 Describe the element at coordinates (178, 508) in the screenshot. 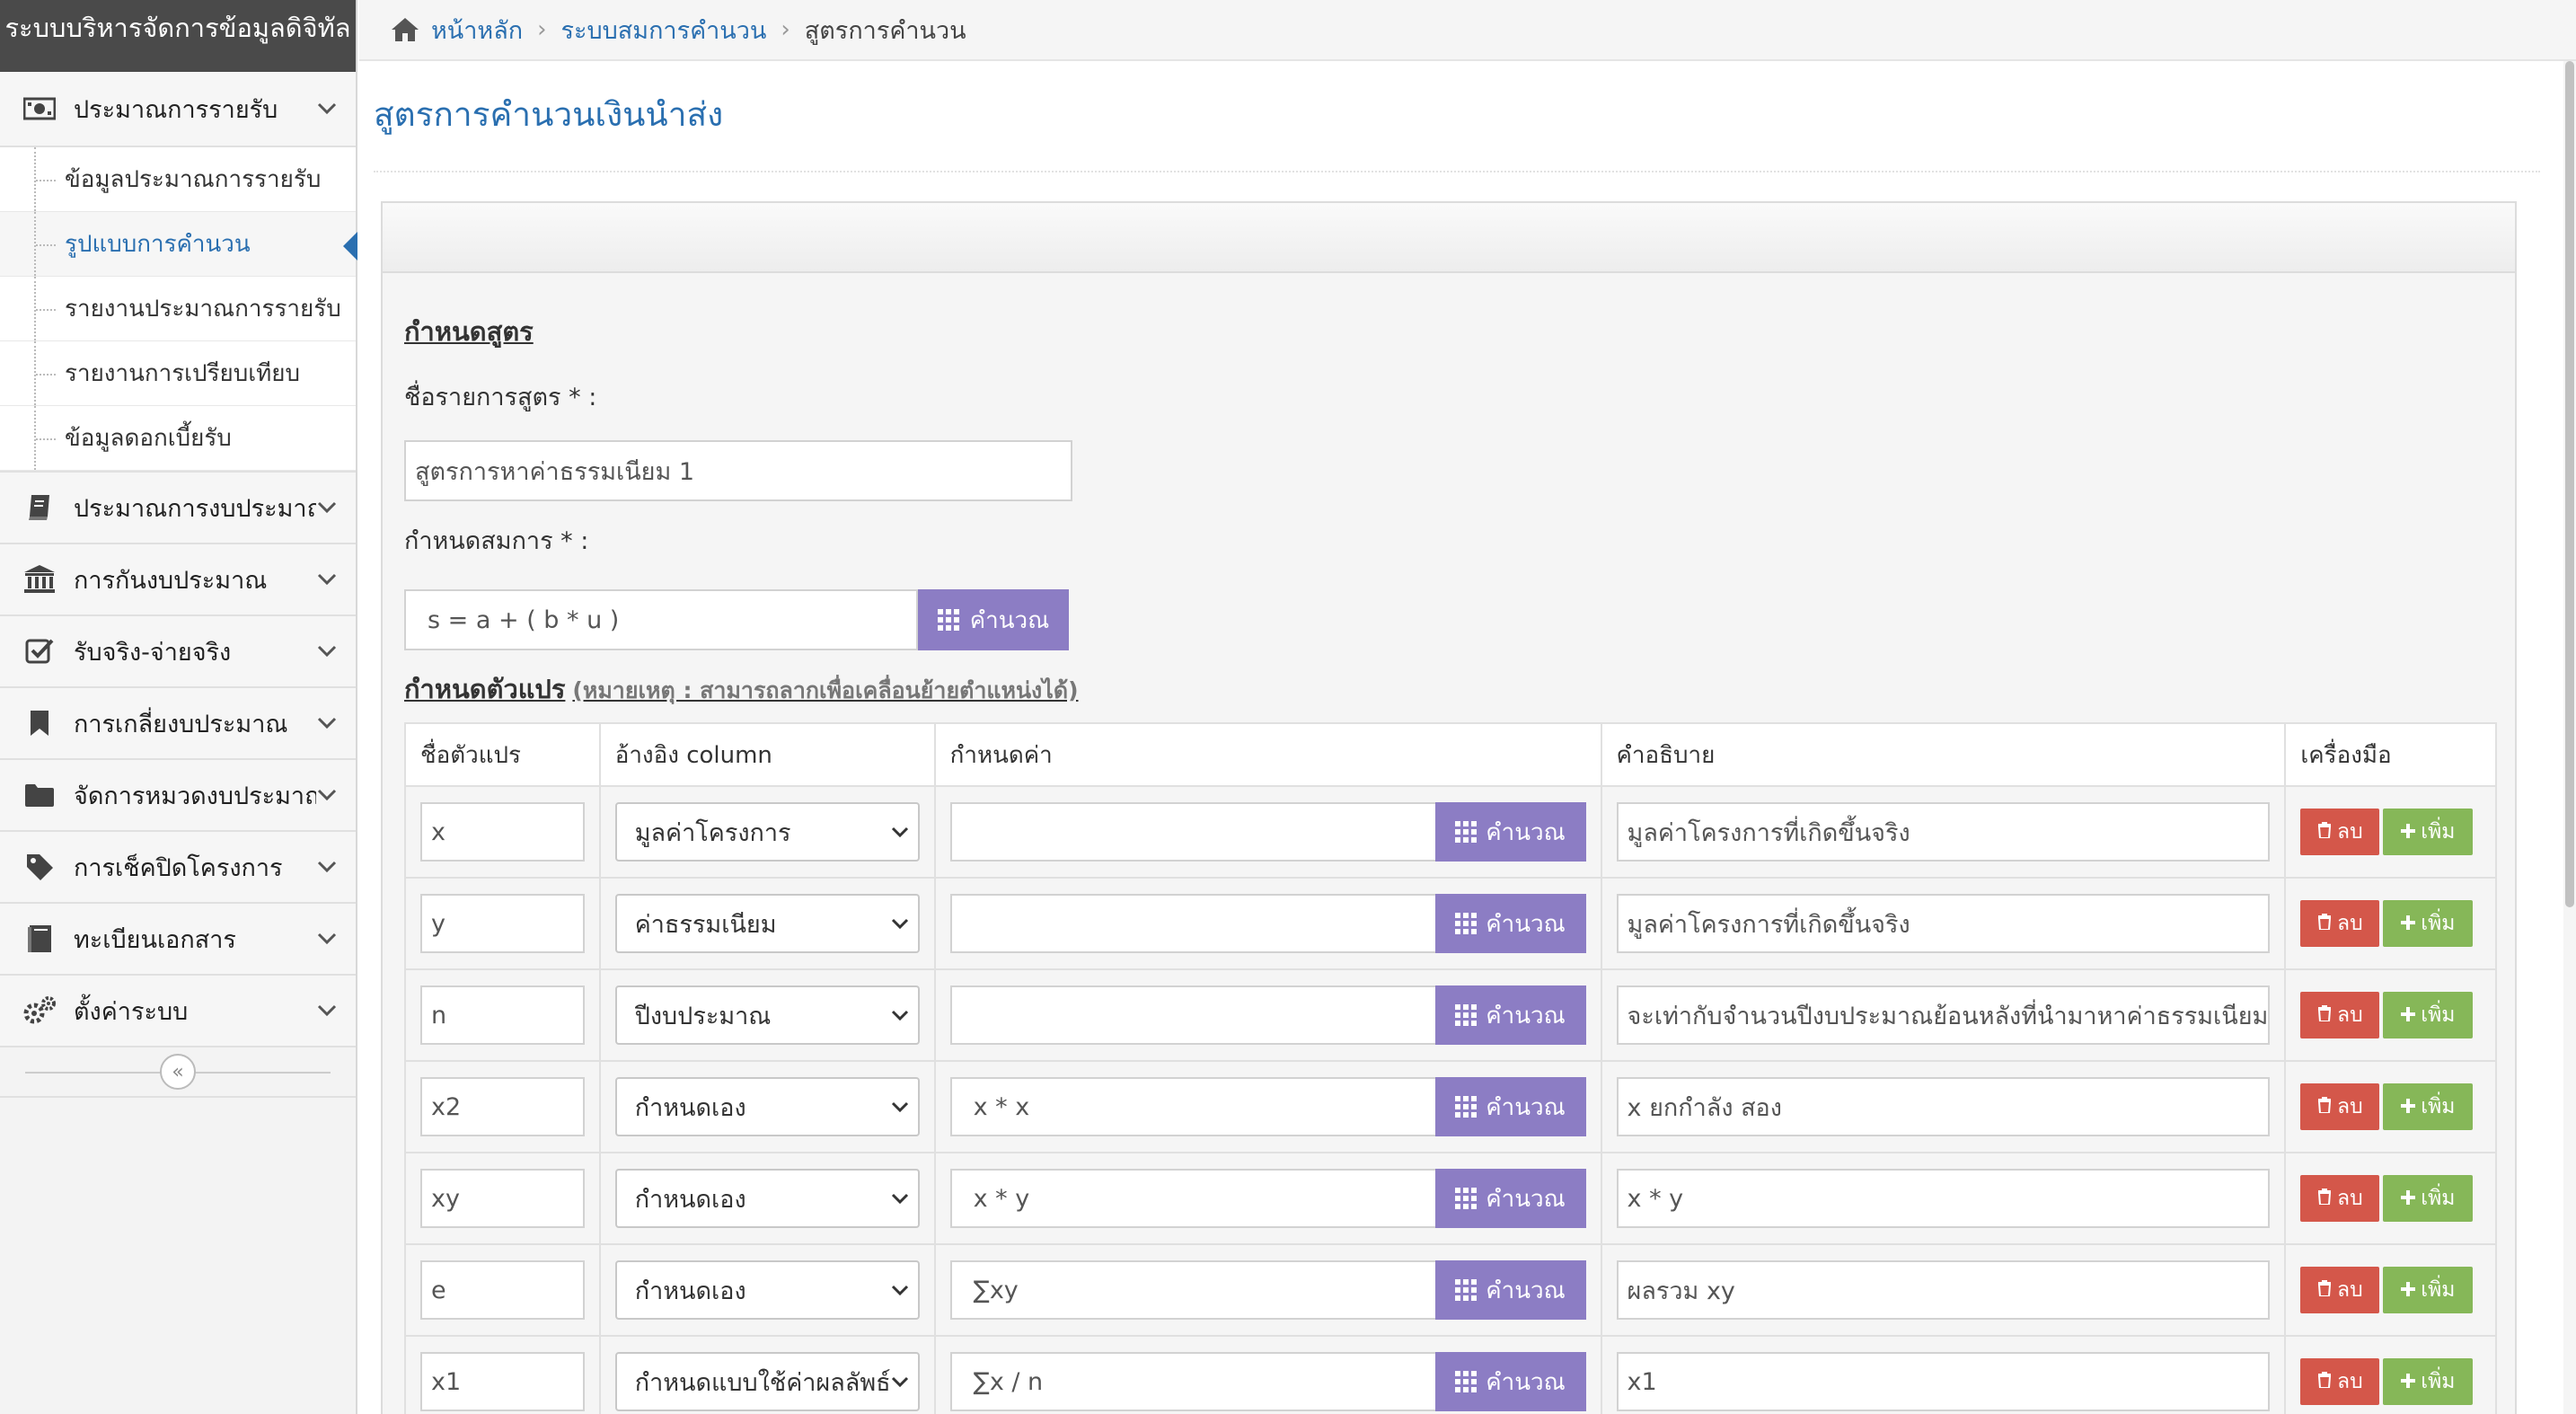

I see `sidebar-item-1: ประมาณการงบประมาณ` at that location.